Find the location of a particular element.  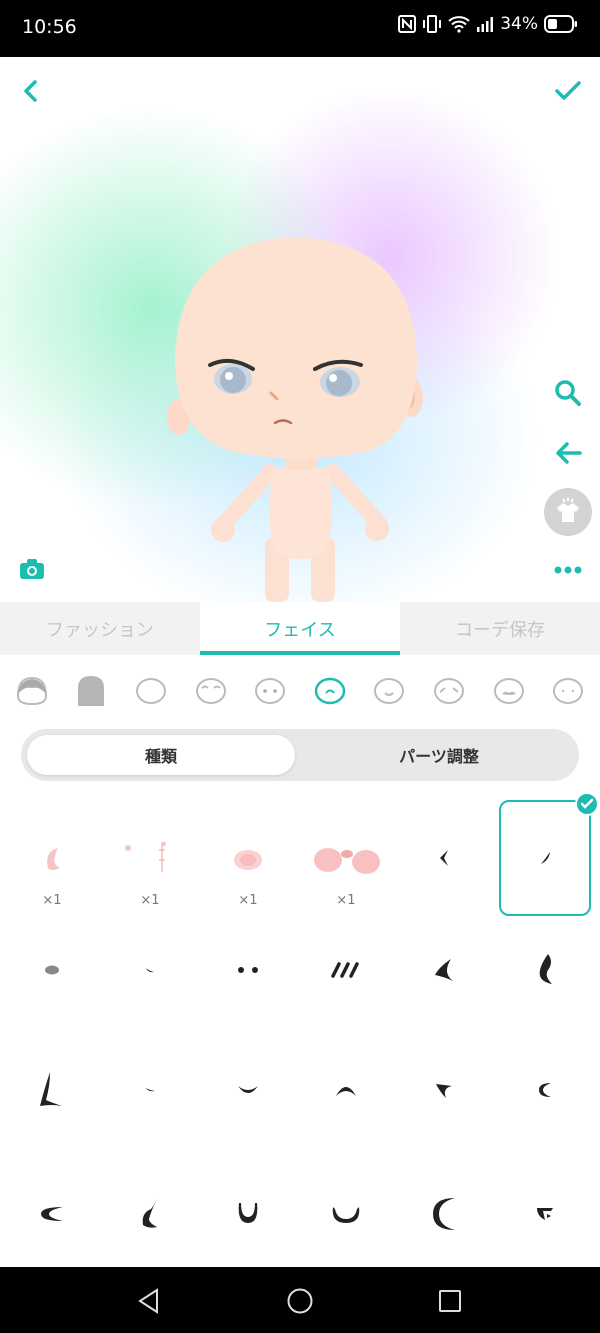

mouth-corner-icon is located at coordinates (51, 1089).